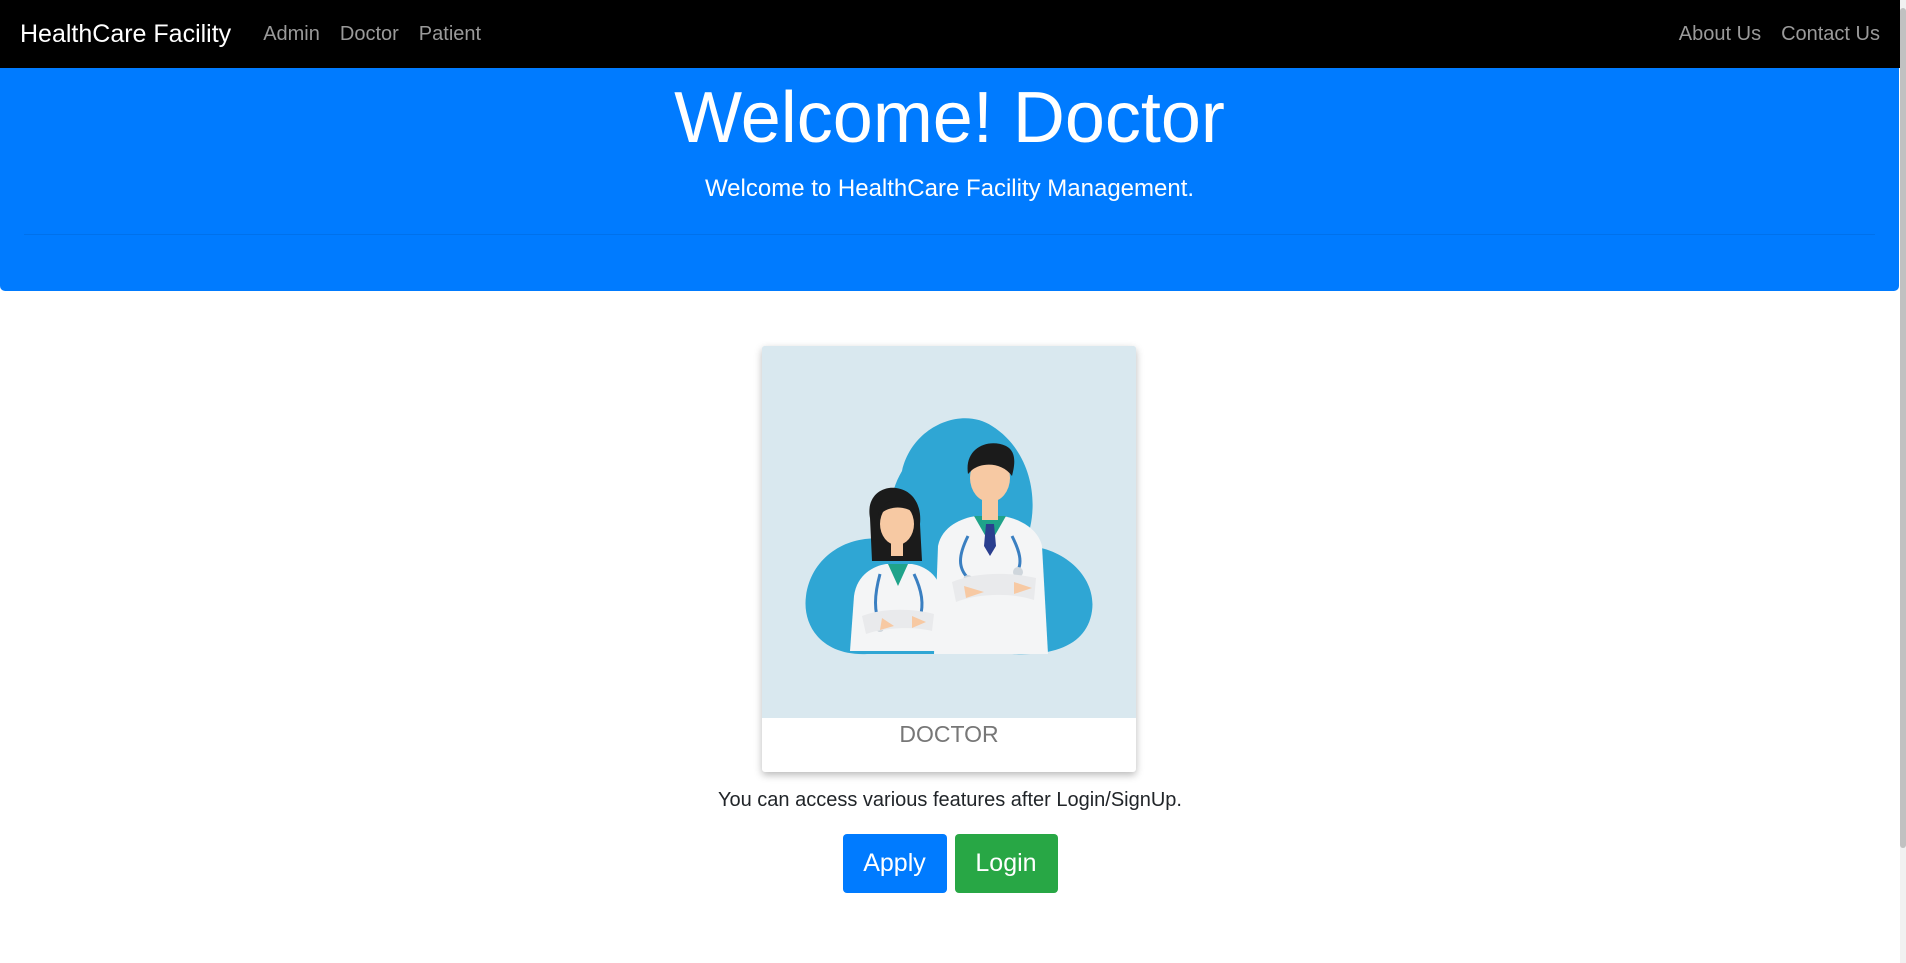 The width and height of the screenshot is (1906, 963). I want to click on nav-link-patient: Patient, so click(450, 34).